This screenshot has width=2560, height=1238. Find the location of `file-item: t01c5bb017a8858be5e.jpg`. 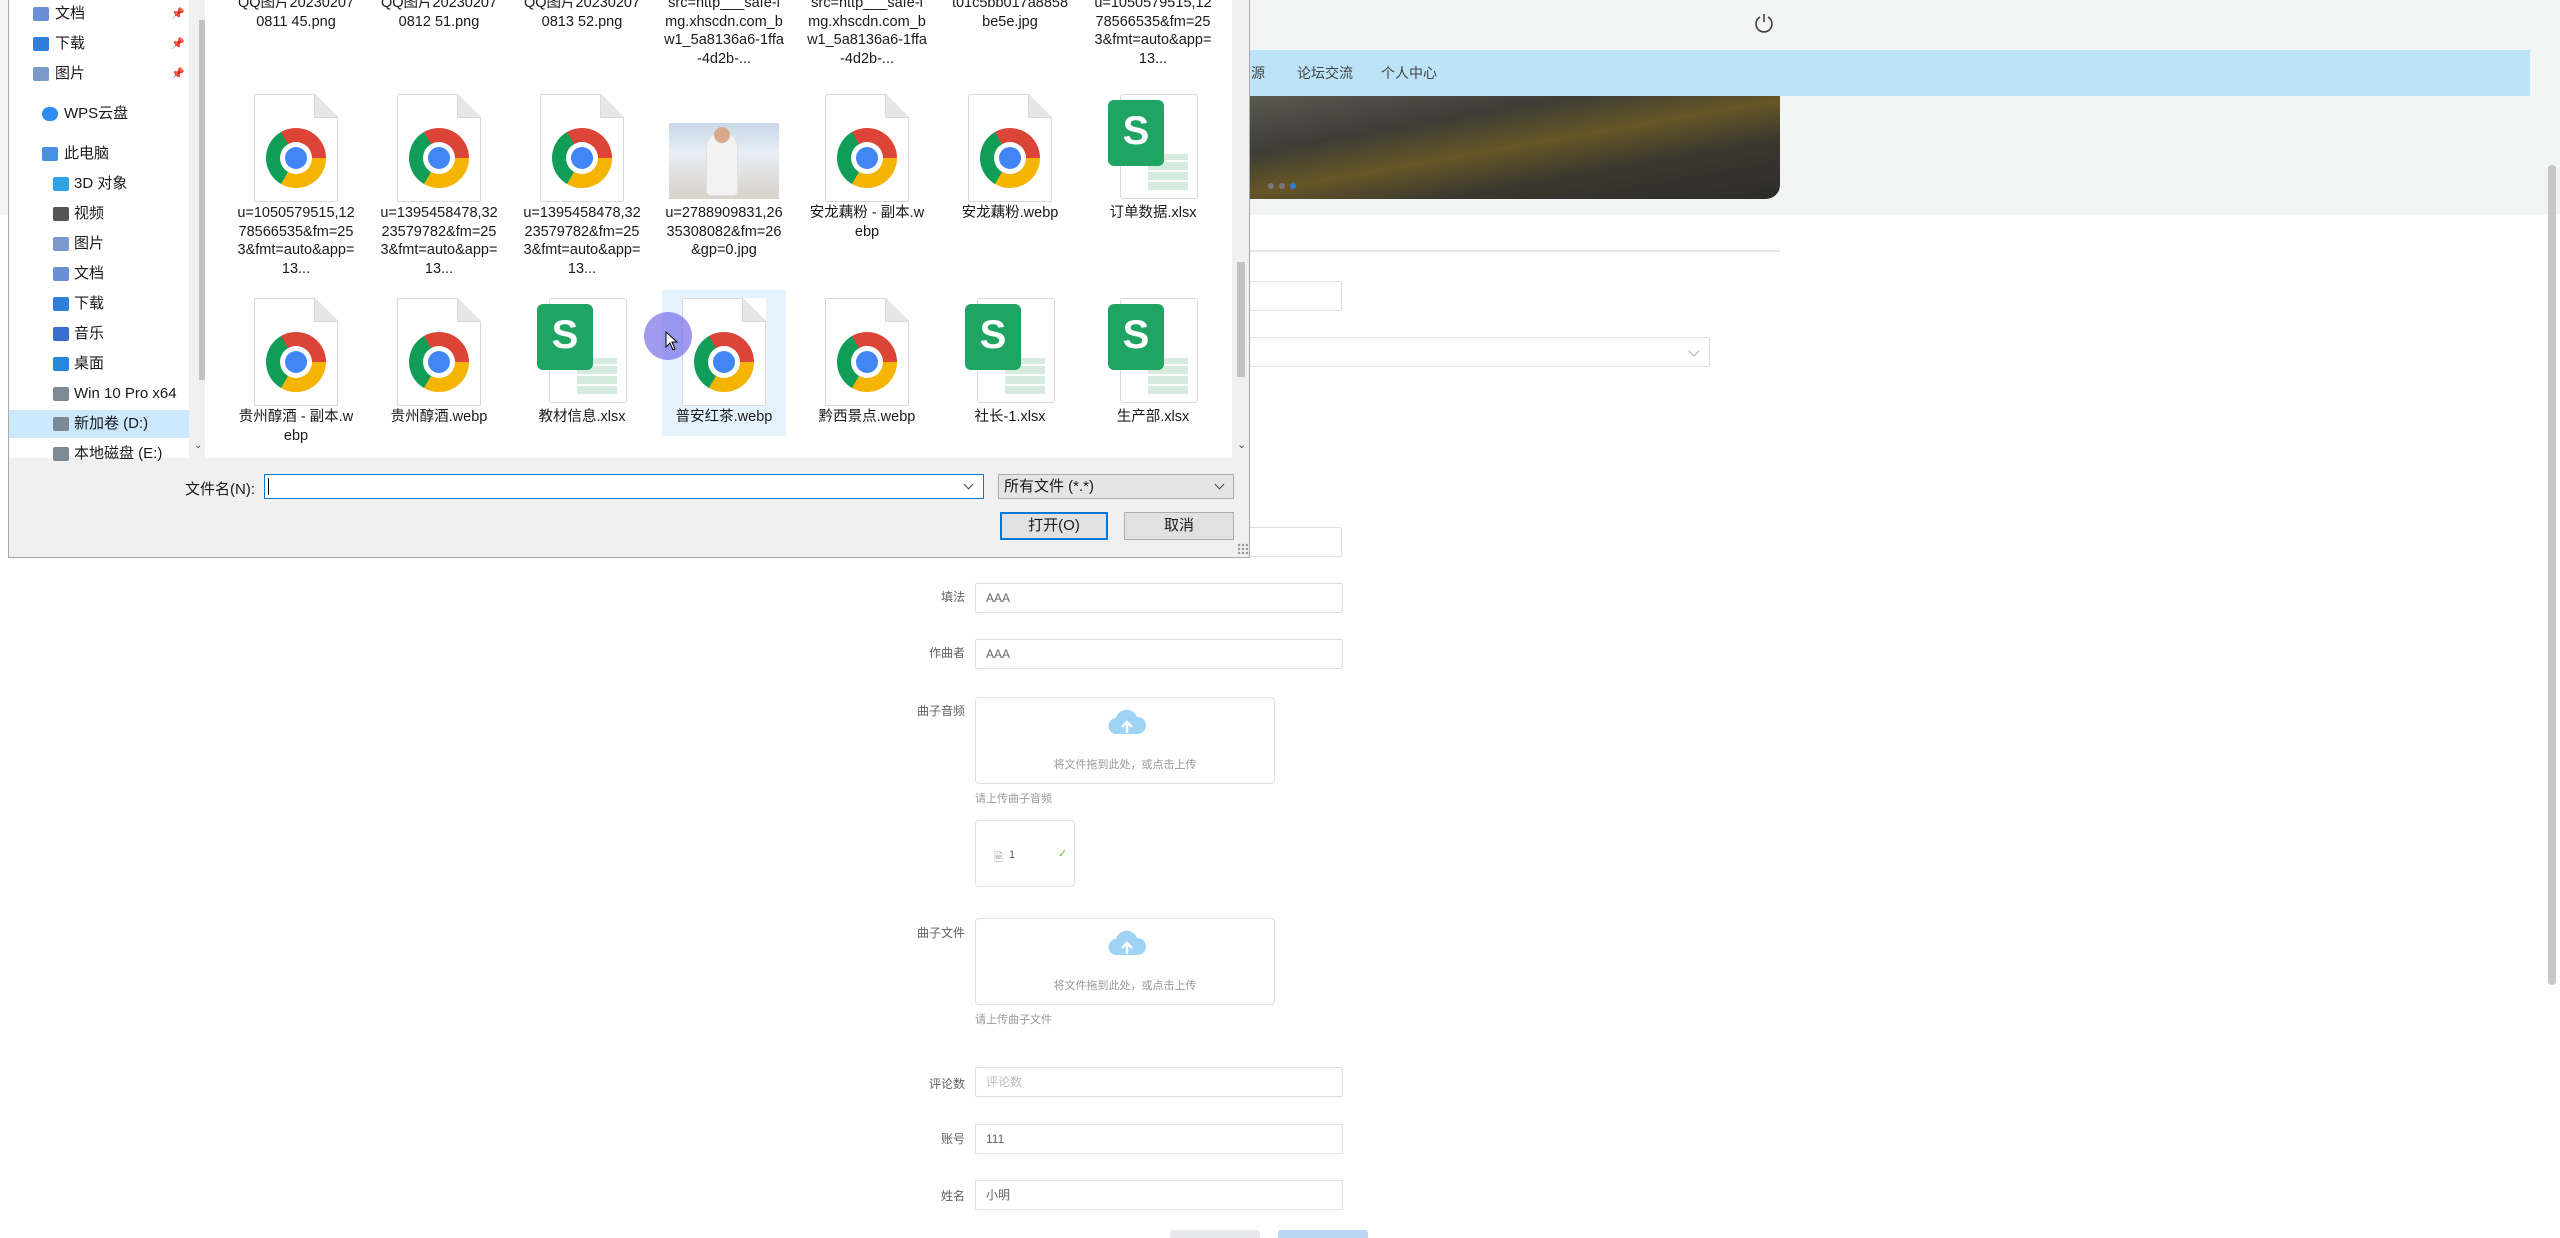

file-item: t01c5bb017a8858be5e.jpg is located at coordinates (1010, 40).